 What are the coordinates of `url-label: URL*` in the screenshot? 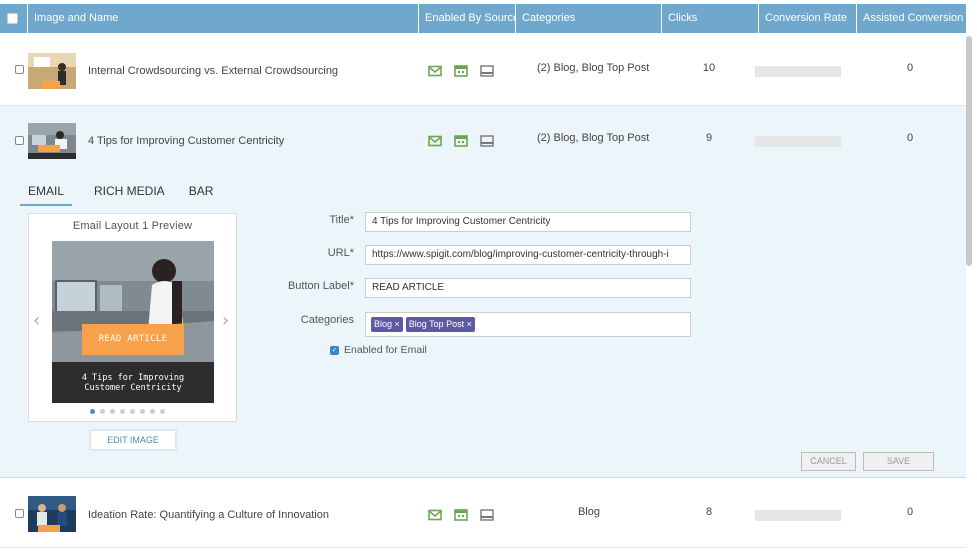 It's located at (340, 253).